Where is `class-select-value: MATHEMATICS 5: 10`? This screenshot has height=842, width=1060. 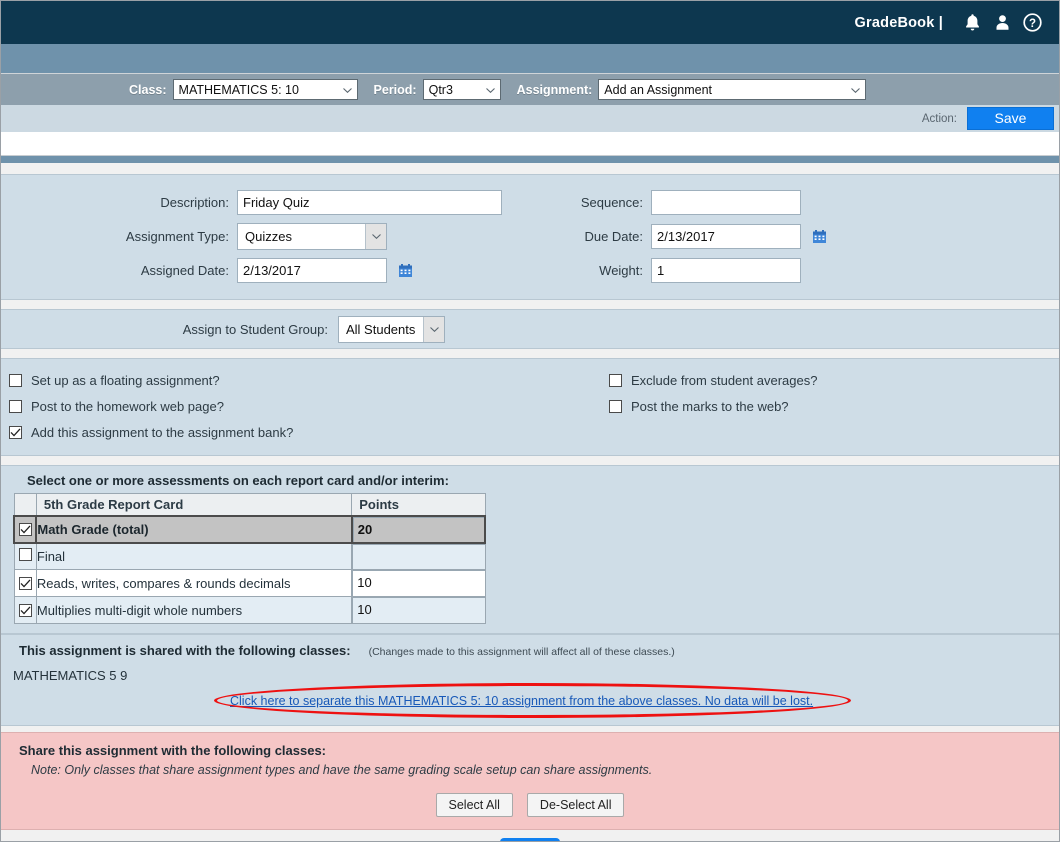 class-select-value: MATHEMATICS 5: 10 is located at coordinates (238, 89).